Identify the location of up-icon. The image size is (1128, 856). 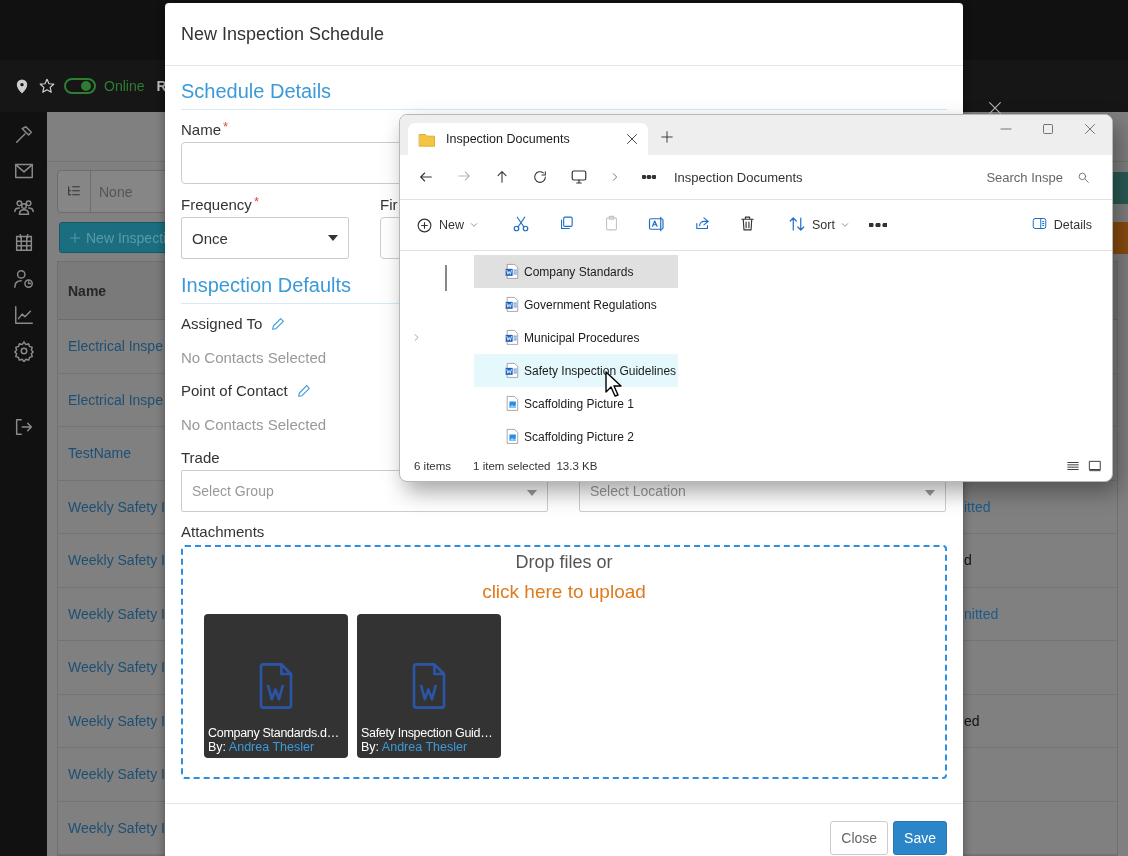
(502, 177).